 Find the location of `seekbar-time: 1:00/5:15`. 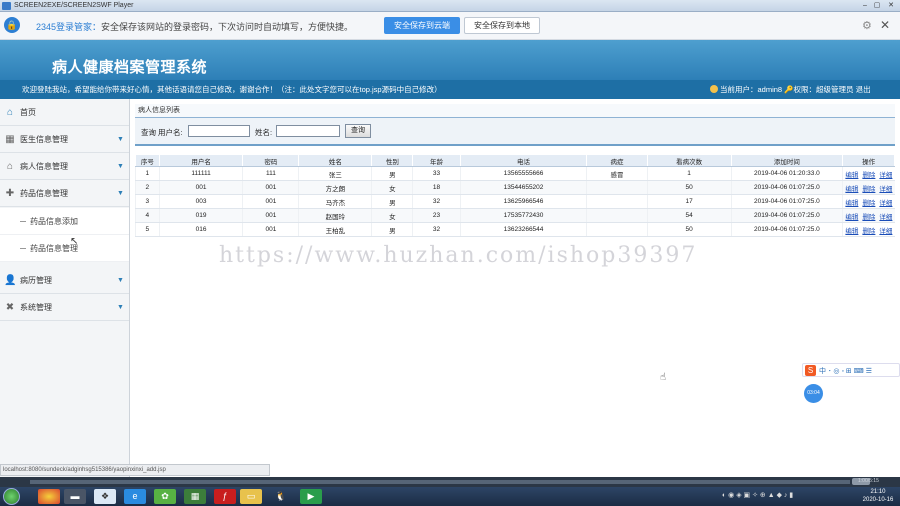

seekbar-time: 1:00/5:15 is located at coordinates (868, 481).